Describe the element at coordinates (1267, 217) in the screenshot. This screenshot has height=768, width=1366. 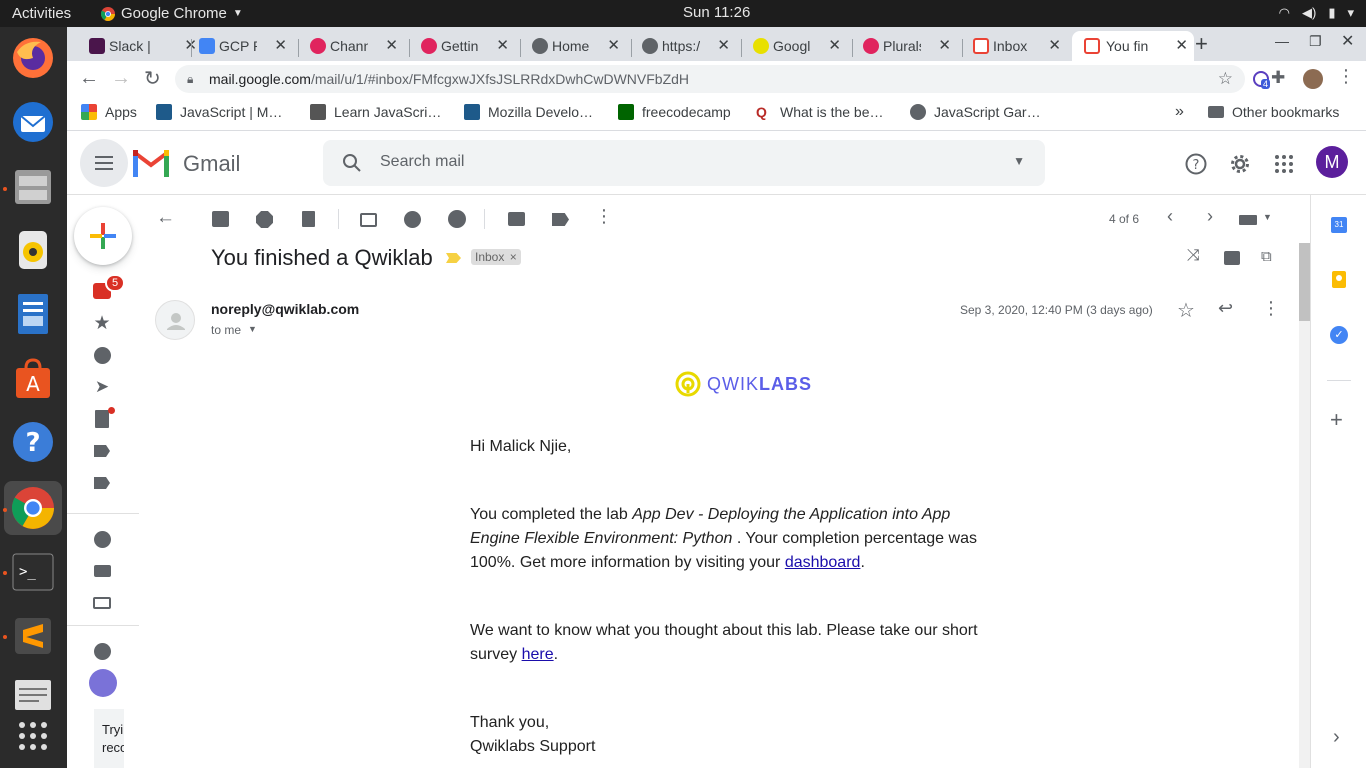
I see `chevron-down-icon: ▼` at that location.